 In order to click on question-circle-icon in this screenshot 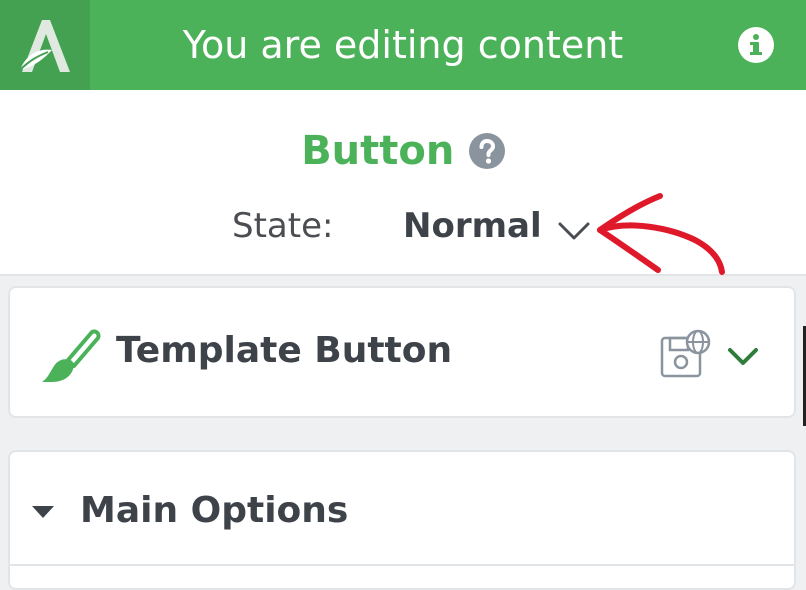, I will do `click(486, 151)`.